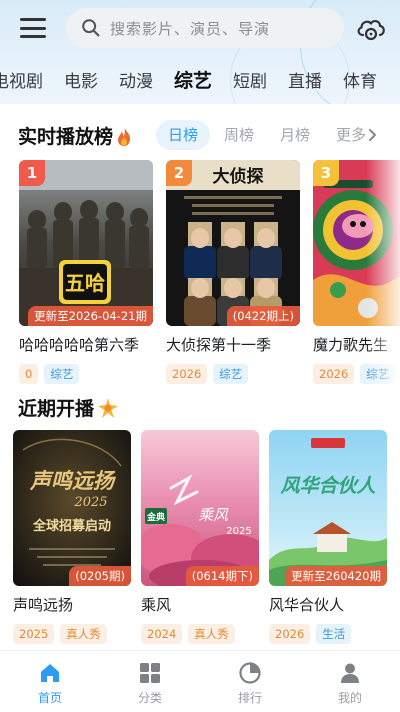  I want to click on nav-category: 分类, so click(150, 681).